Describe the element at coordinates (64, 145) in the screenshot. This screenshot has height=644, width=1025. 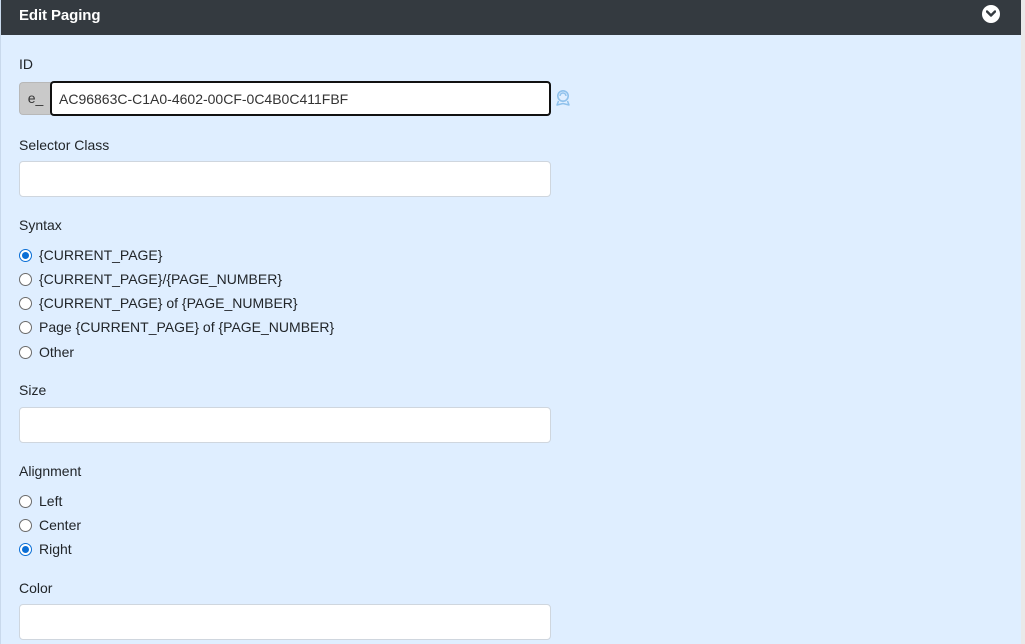
I see `selector-class-label: Selector Class` at that location.